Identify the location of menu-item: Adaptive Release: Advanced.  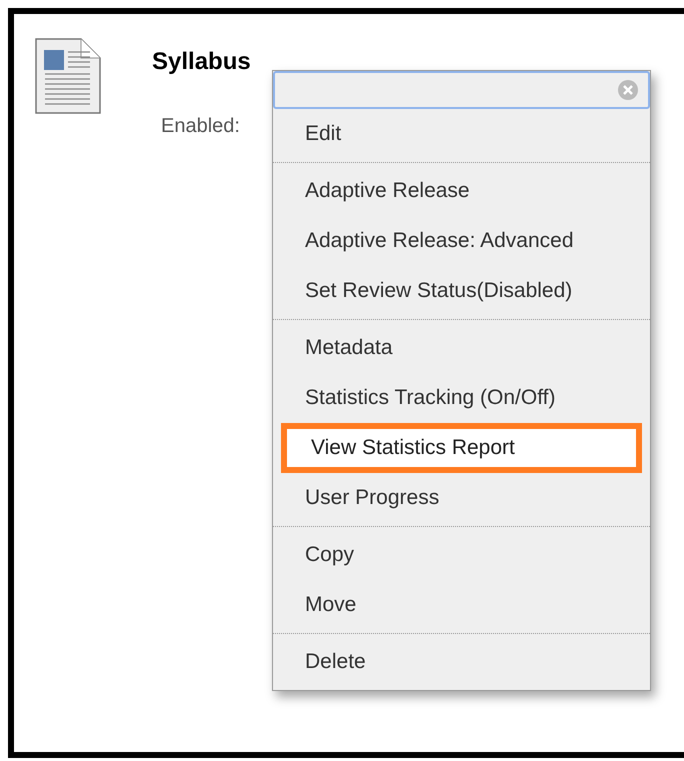
(461, 241).